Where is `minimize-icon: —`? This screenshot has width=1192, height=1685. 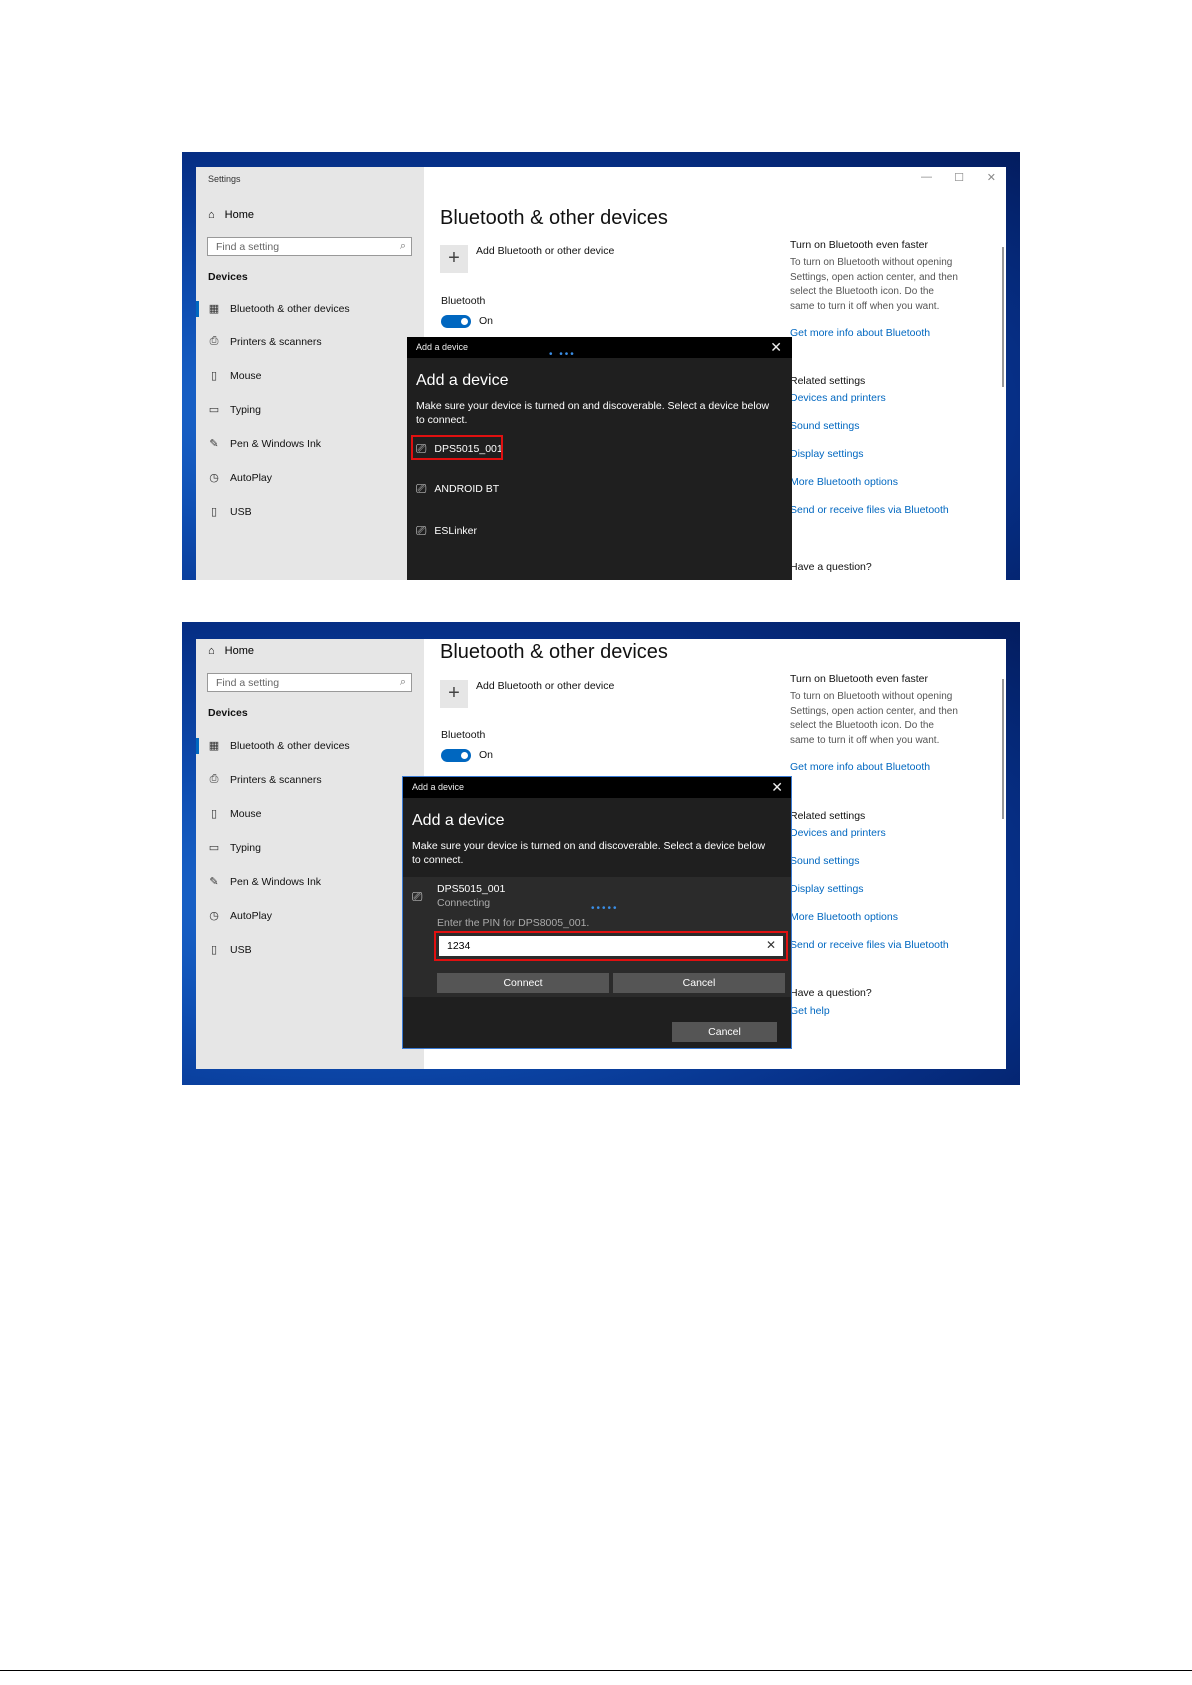
minimize-icon: — is located at coordinates (926, 177).